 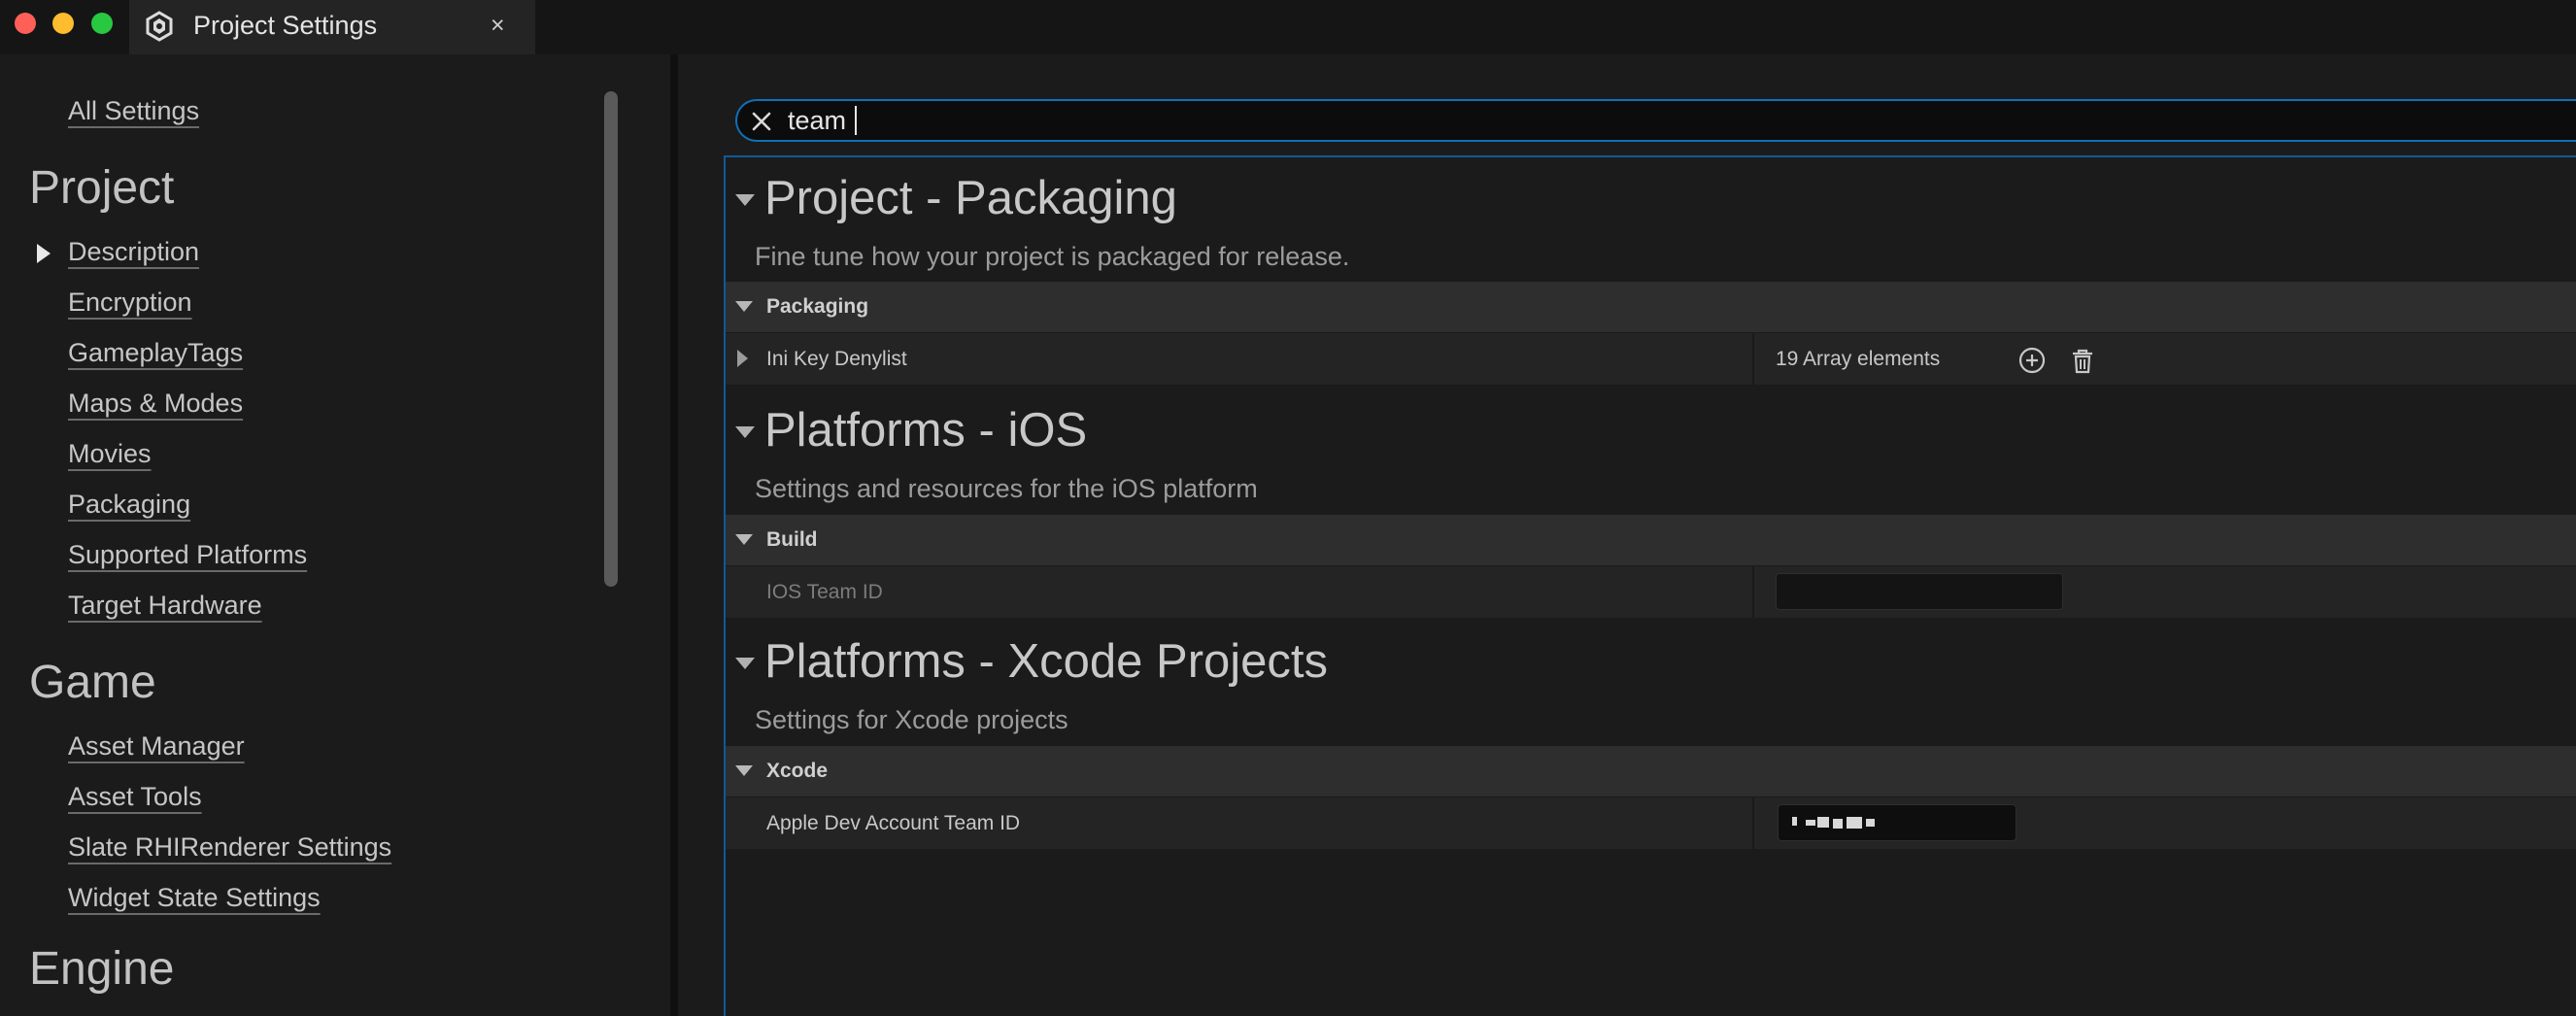 I want to click on all-settings-link: All Settings, so click(x=133, y=110).